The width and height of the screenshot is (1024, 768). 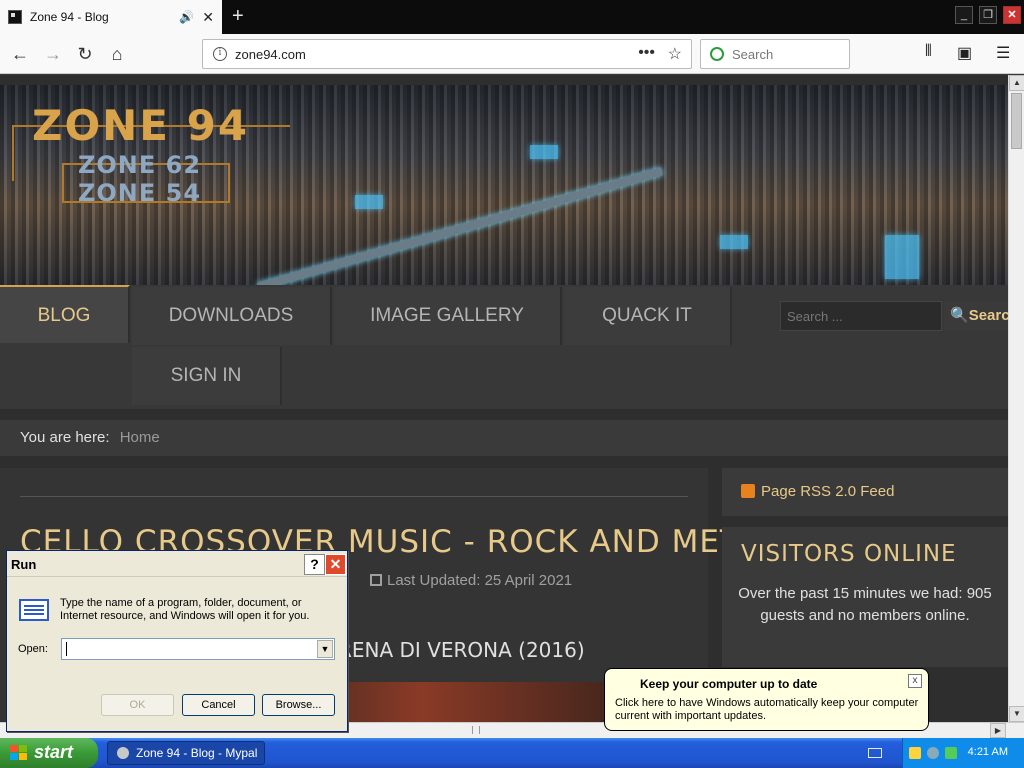 I want to click on site-favicon-icon, so click(x=15, y=17).